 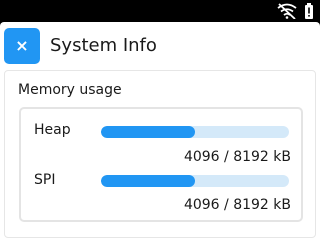 I want to click on section-label: Memory usage, so click(x=70, y=90).